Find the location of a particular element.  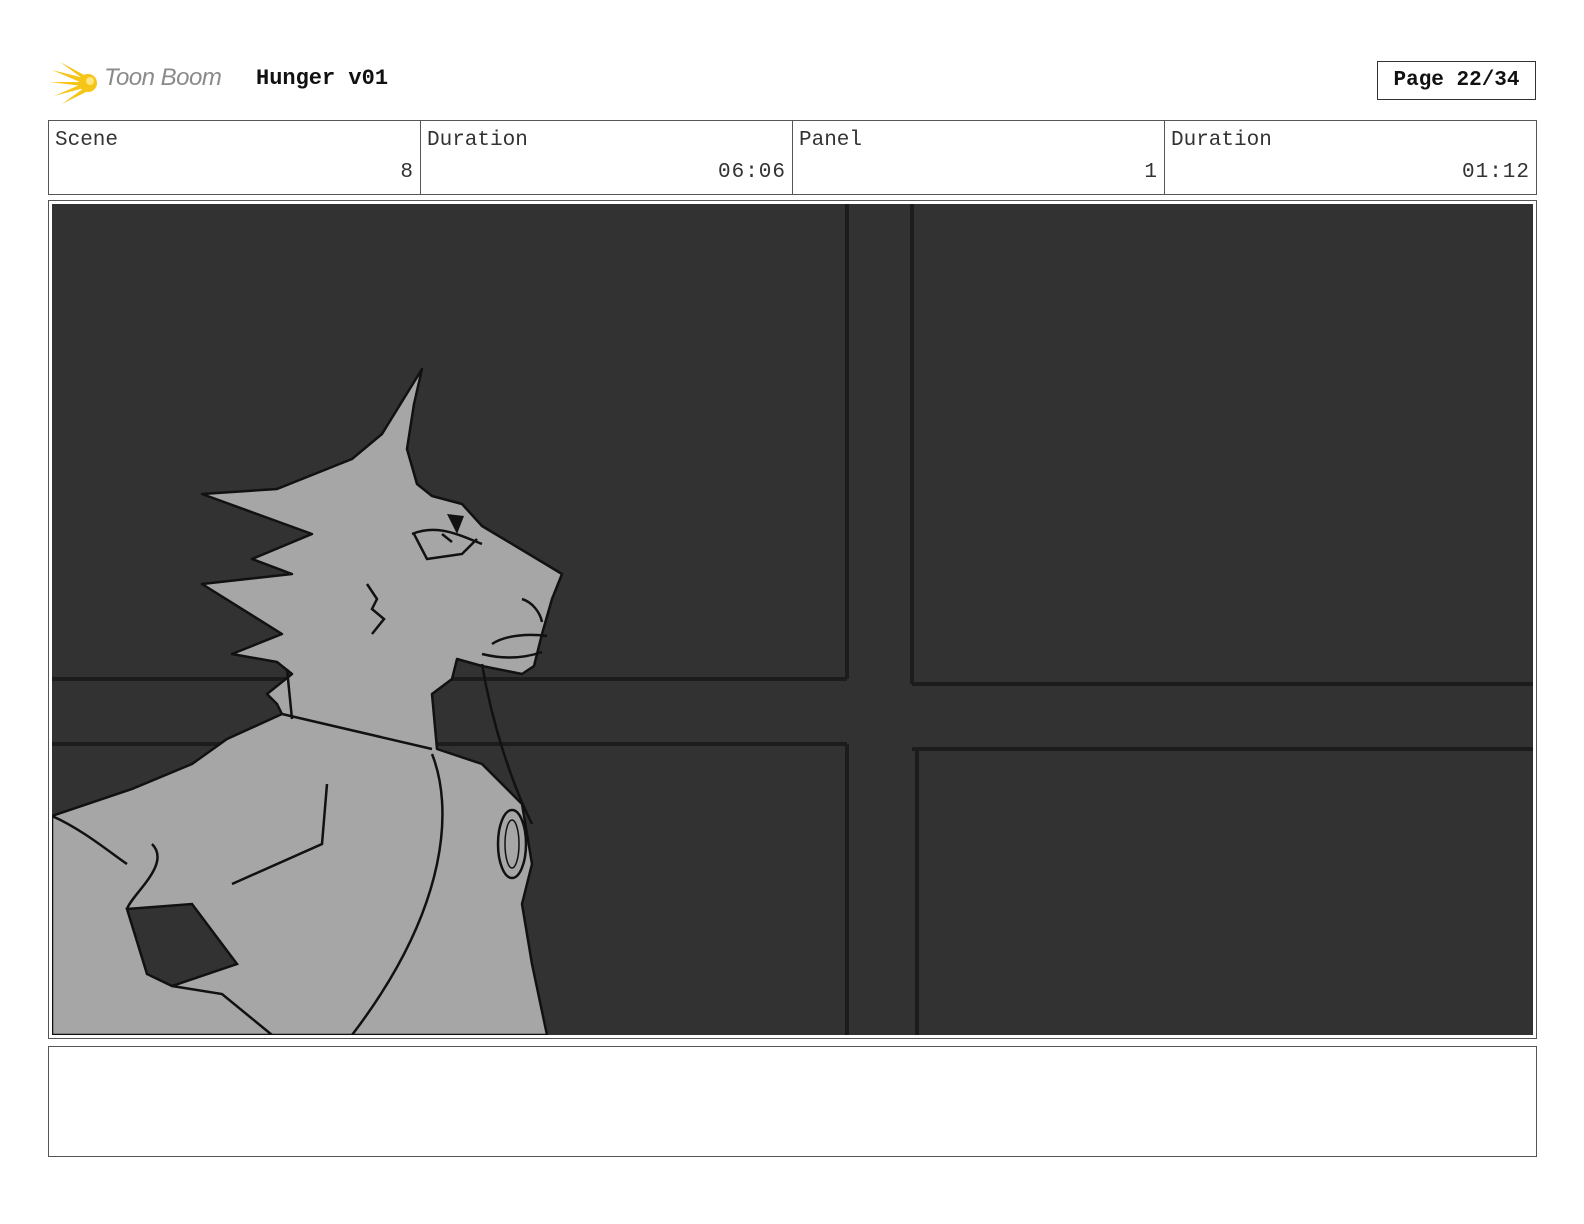

panel-label: Panel is located at coordinates (831, 140).